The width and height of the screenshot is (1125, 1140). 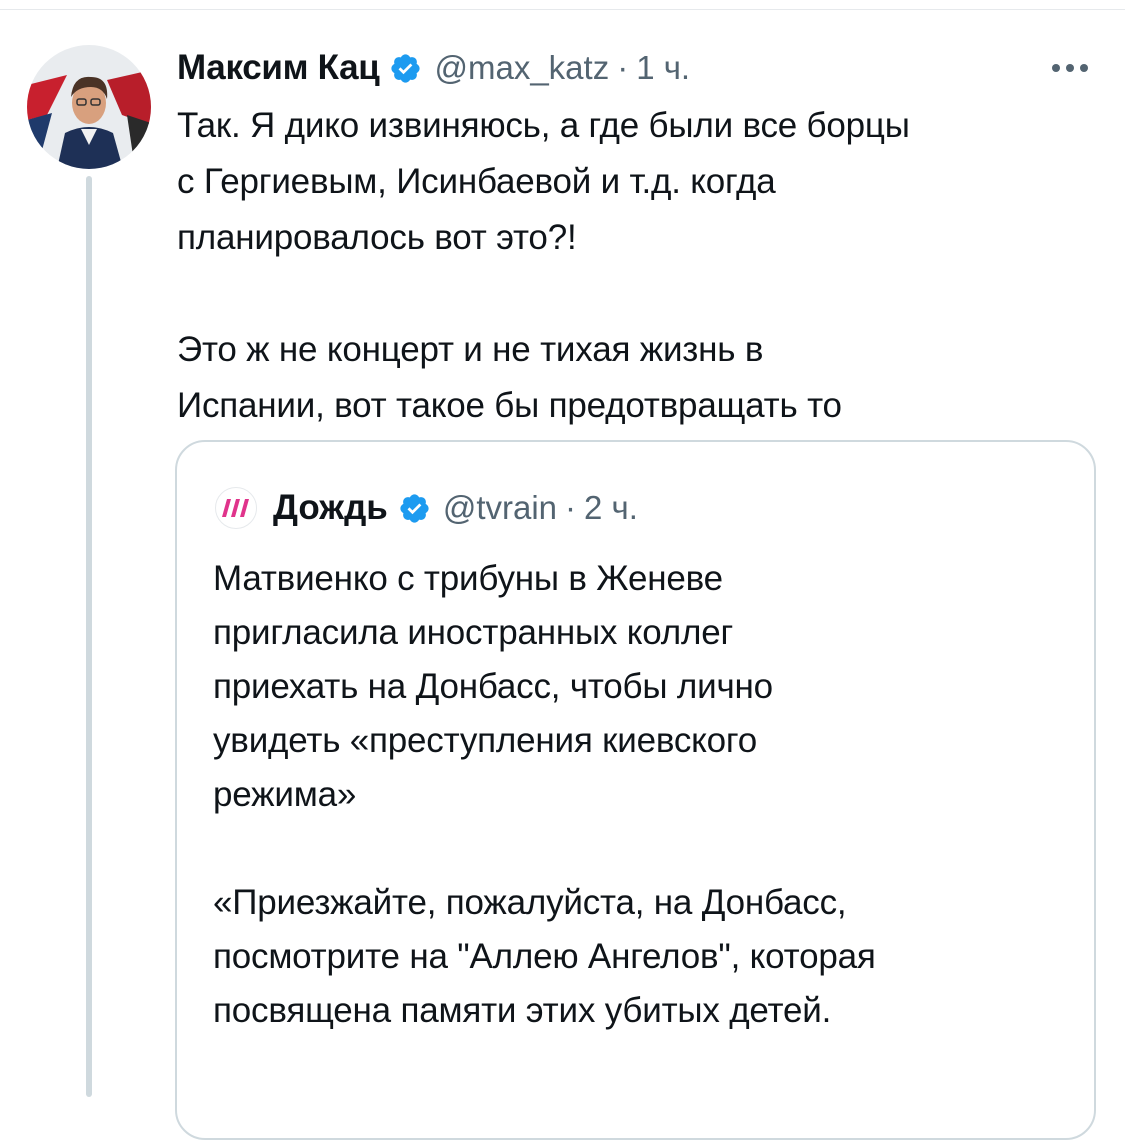 I want to click on more-button, so click(x=1070, y=68).